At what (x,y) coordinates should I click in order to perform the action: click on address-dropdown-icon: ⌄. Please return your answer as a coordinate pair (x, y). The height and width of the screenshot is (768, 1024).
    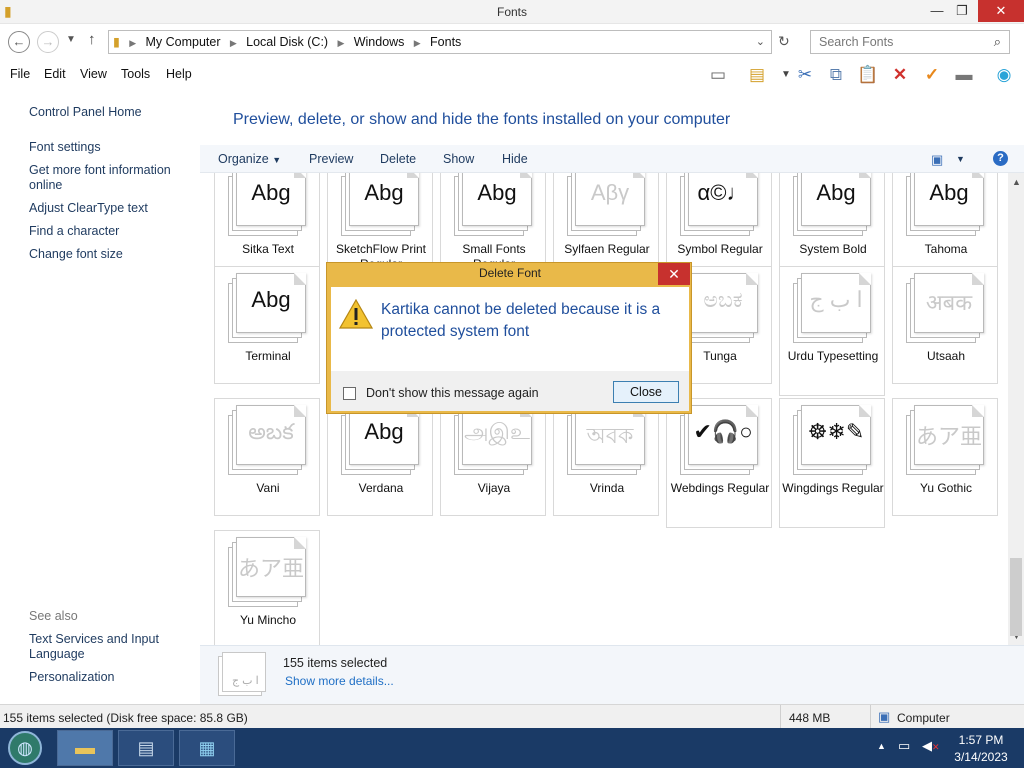
    Looking at the image, I should click on (760, 41).